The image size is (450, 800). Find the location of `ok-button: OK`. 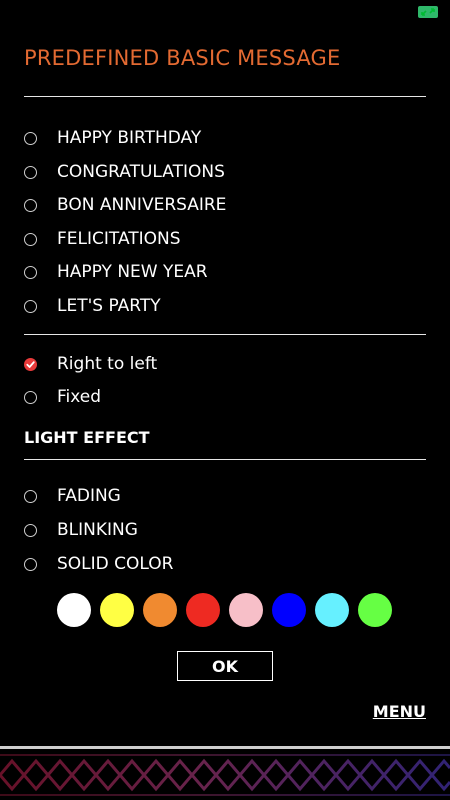

ok-button: OK is located at coordinates (225, 666).